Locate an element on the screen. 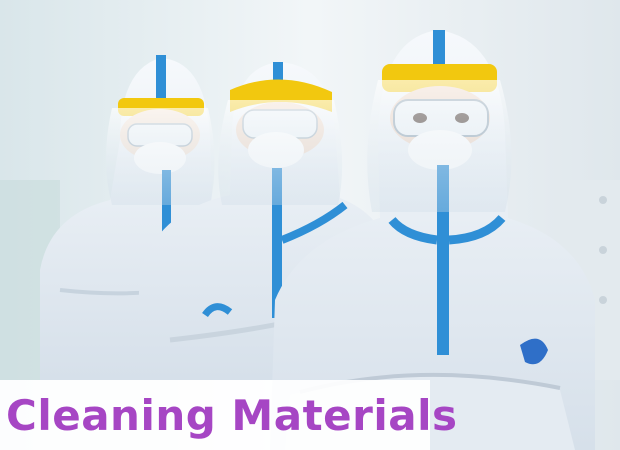 The width and height of the screenshot is (620, 450). caption-text: Cleaning Materials is located at coordinates (232, 415).